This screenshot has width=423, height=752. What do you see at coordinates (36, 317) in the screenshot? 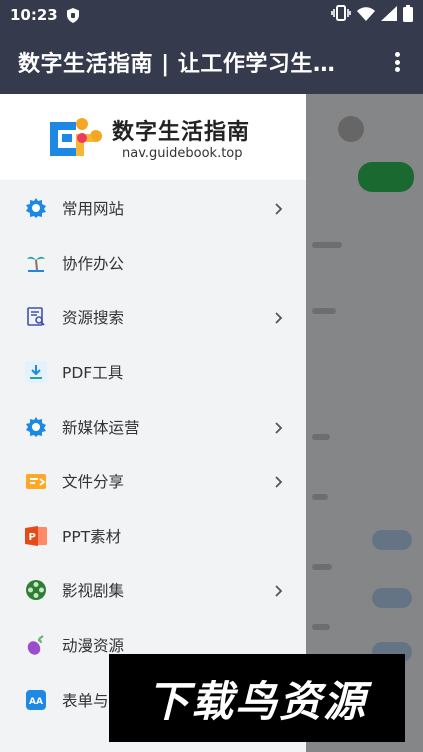
I see `document-search-icon` at bounding box center [36, 317].